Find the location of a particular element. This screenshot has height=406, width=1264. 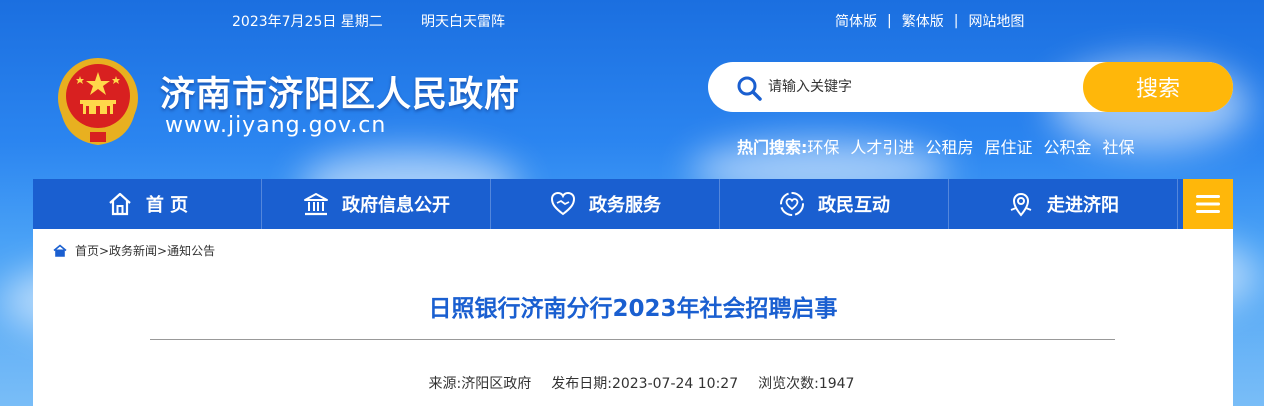

weather-text: 明天白天雷阵 is located at coordinates (463, 22).